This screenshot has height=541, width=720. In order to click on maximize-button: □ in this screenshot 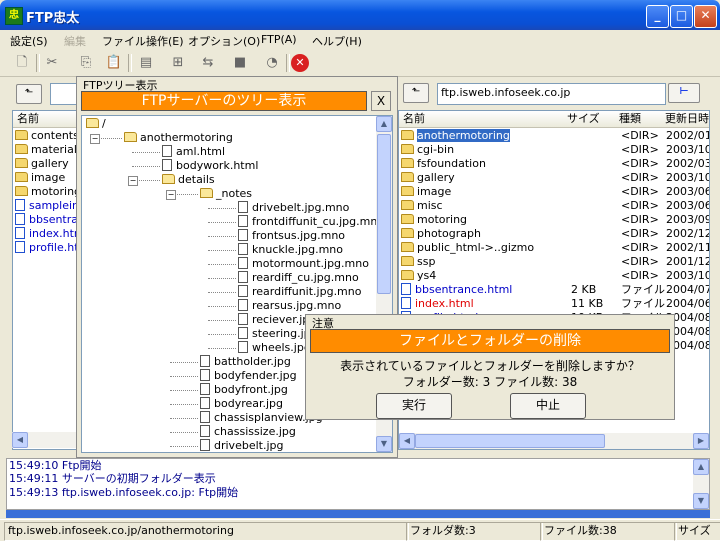, I will do `click(681, 16)`.